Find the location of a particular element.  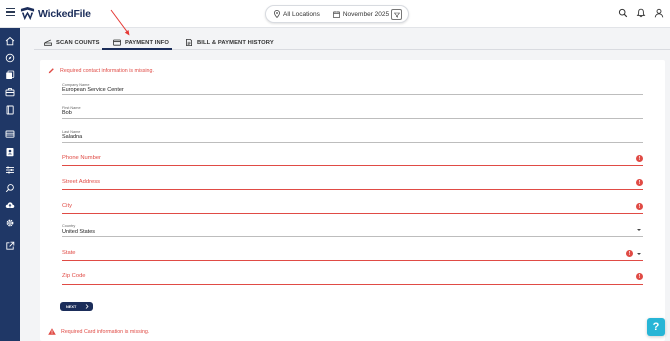

calendar-icon is located at coordinates (336, 14).